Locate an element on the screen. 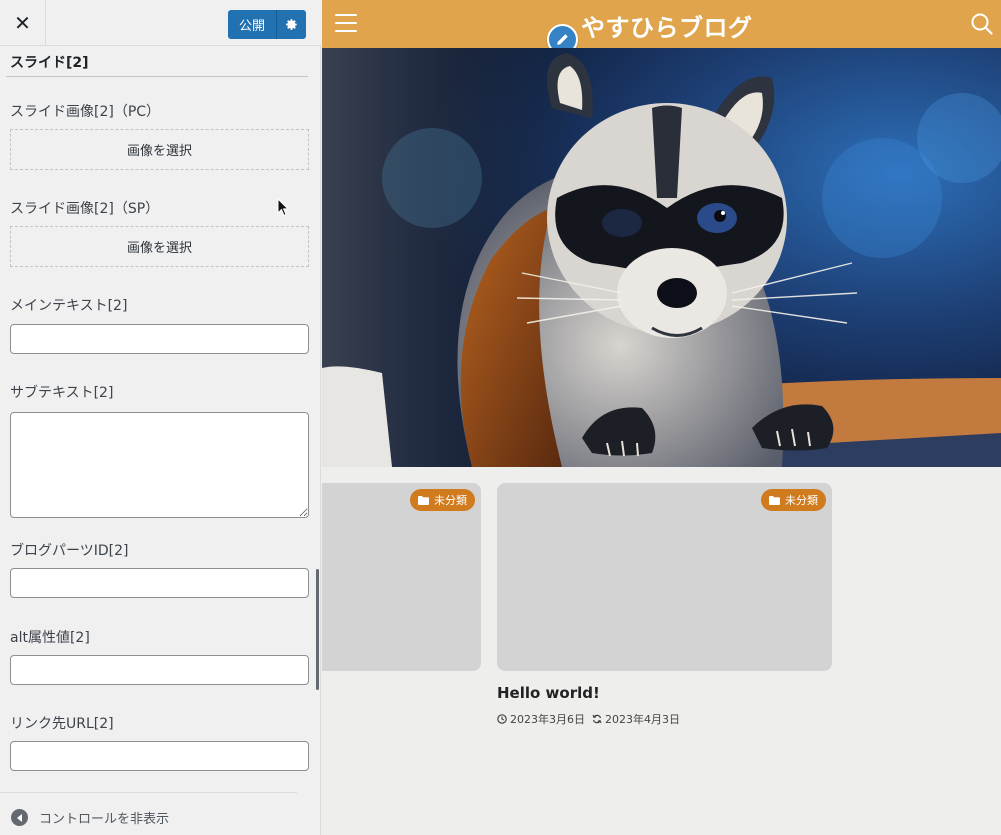 The height and width of the screenshot is (835, 1001). footer-divider is located at coordinates (148, 792).